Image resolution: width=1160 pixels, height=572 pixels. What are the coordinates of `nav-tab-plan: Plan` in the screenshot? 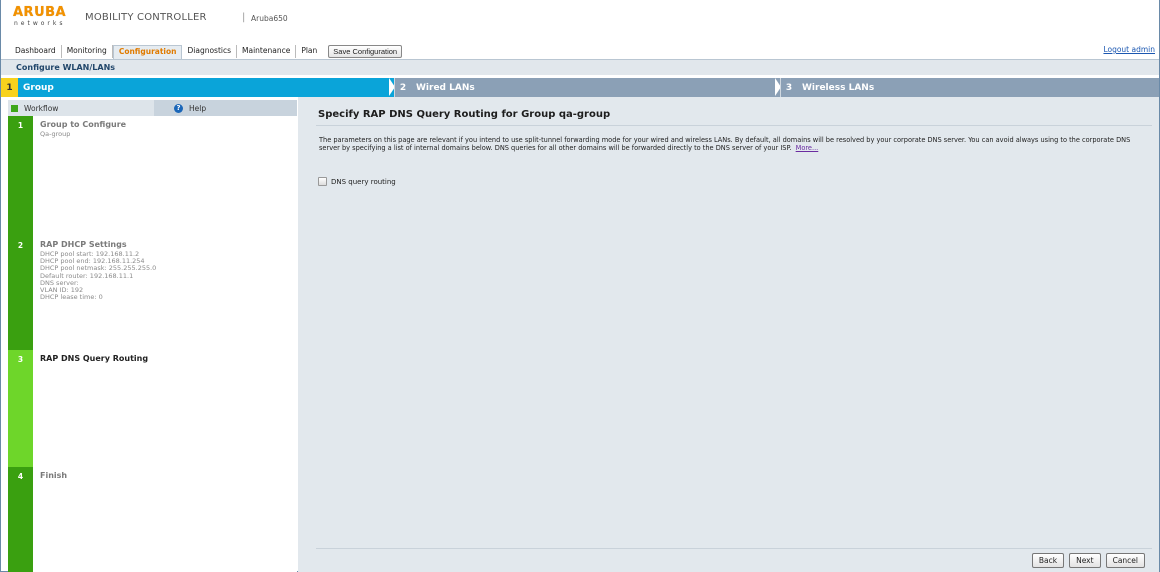 It's located at (309, 51).